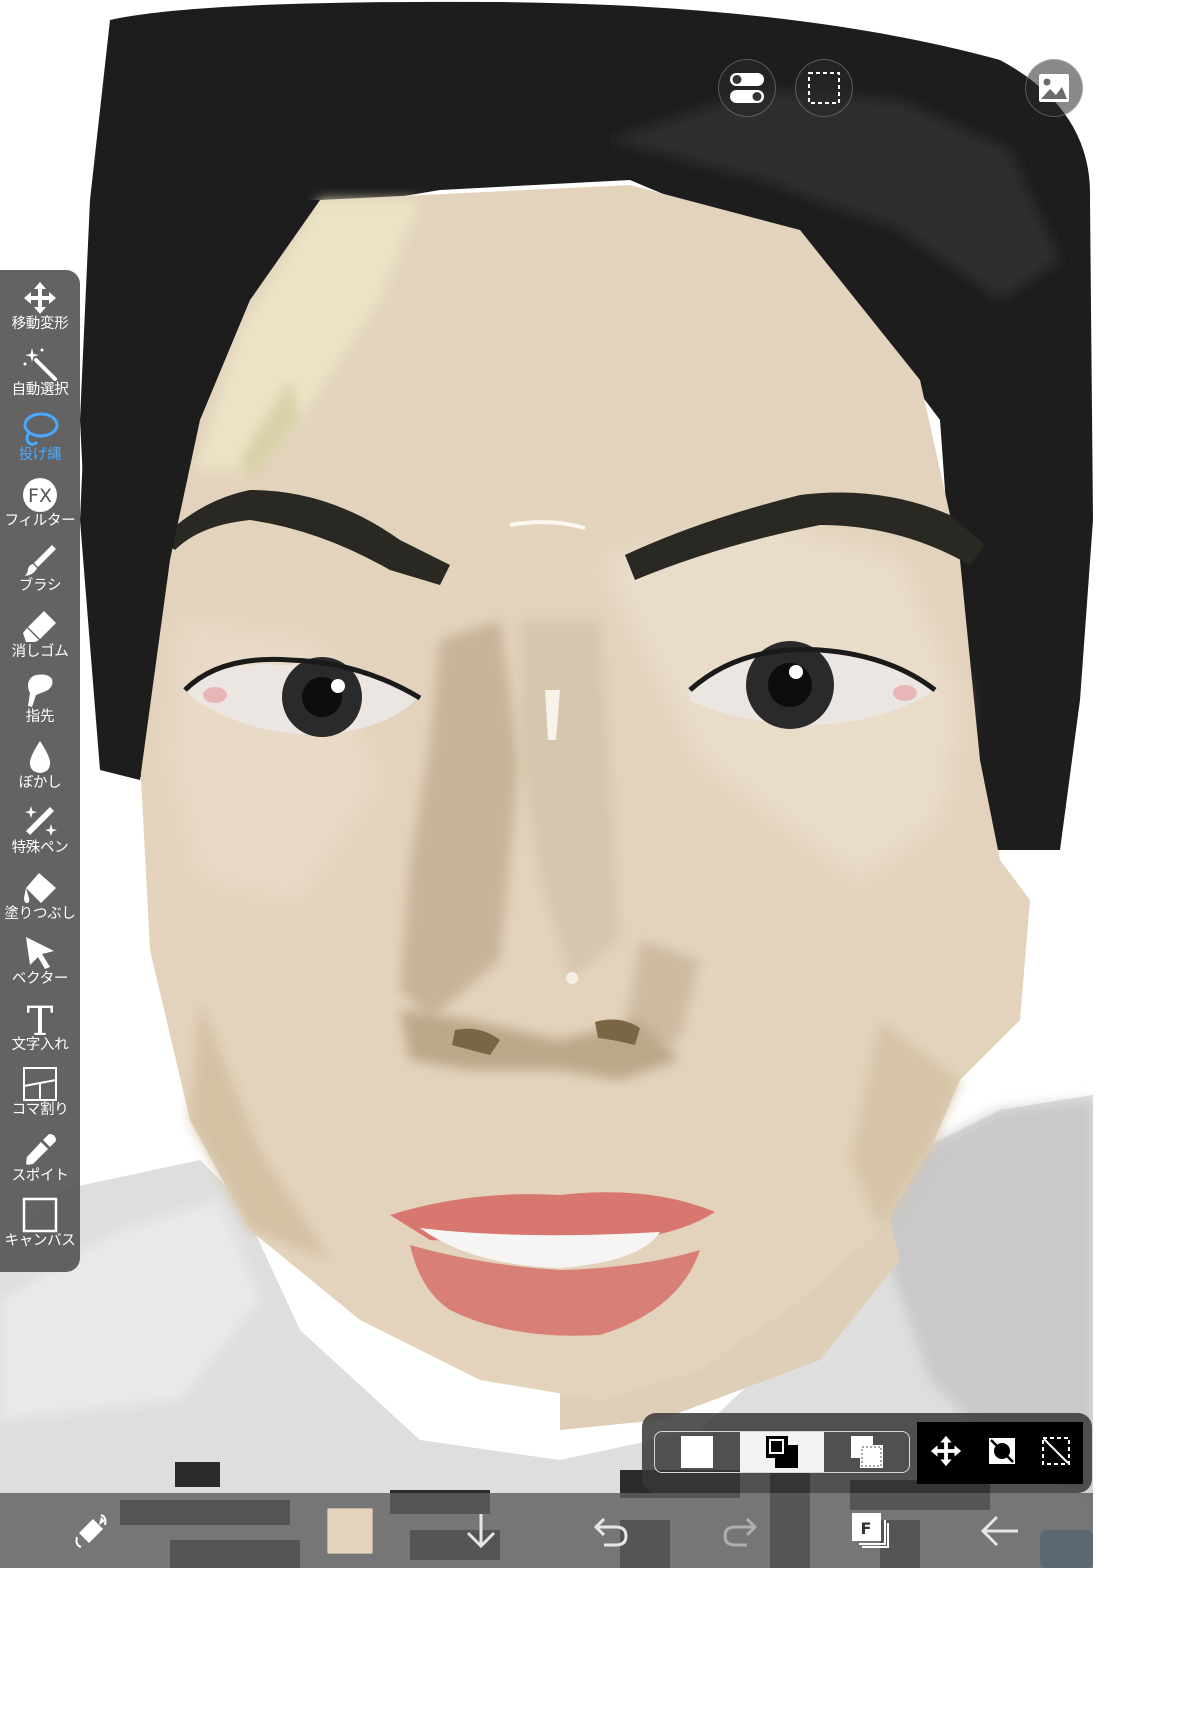 The width and height of the screenshot is (1200, 1721). I want to click on tool-label: ベクター, so click(40, 979).